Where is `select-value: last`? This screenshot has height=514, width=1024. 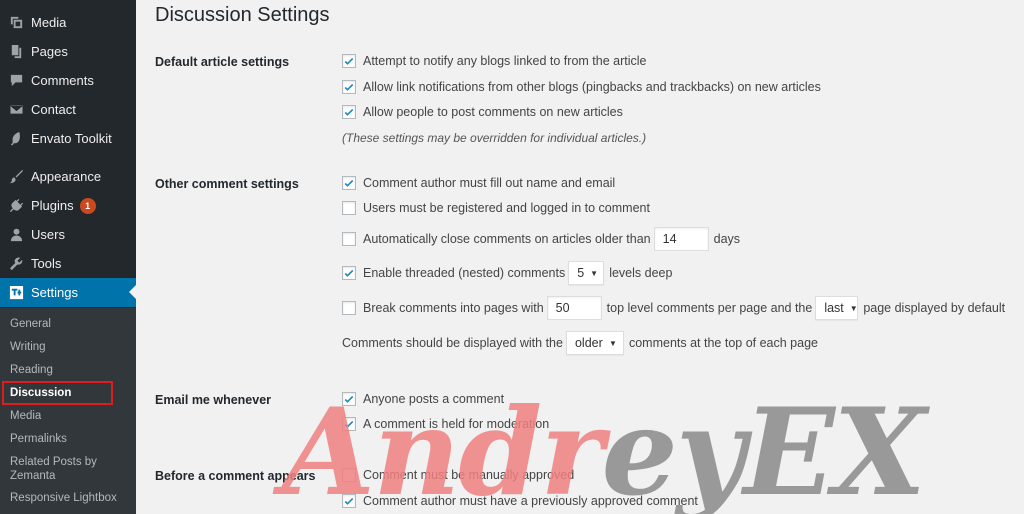 select-value: last is located at coordinates (834, 308).